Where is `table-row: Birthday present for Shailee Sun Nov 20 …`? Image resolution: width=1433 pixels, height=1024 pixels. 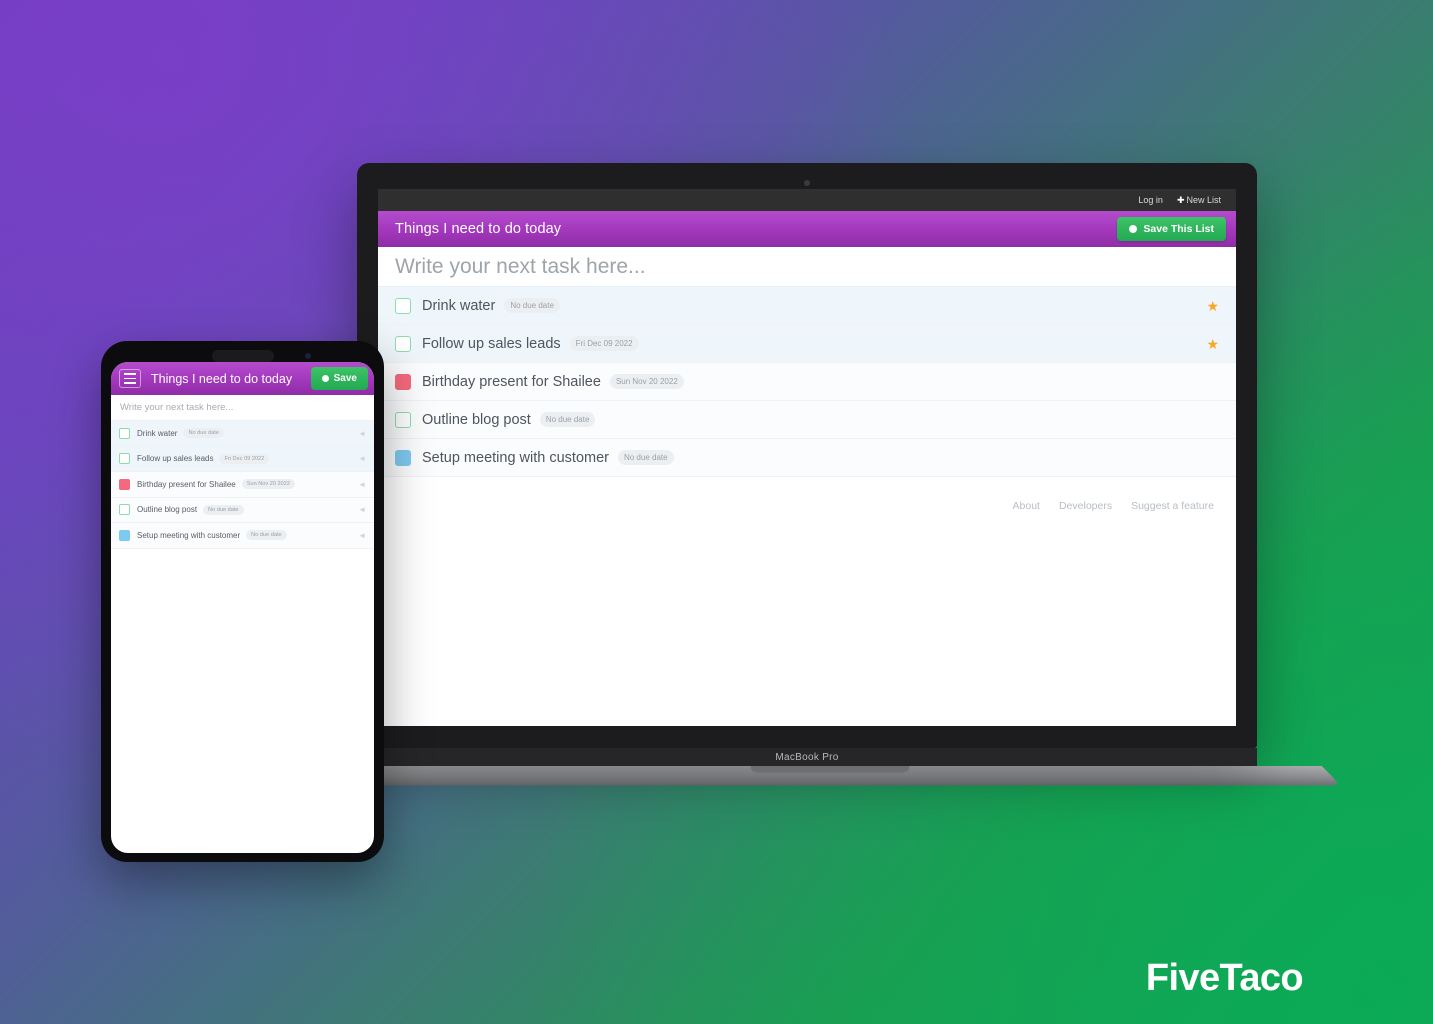
table-row: Birthday present for Shailee Sun Nov 20 … is located at coordinates (807, 382).